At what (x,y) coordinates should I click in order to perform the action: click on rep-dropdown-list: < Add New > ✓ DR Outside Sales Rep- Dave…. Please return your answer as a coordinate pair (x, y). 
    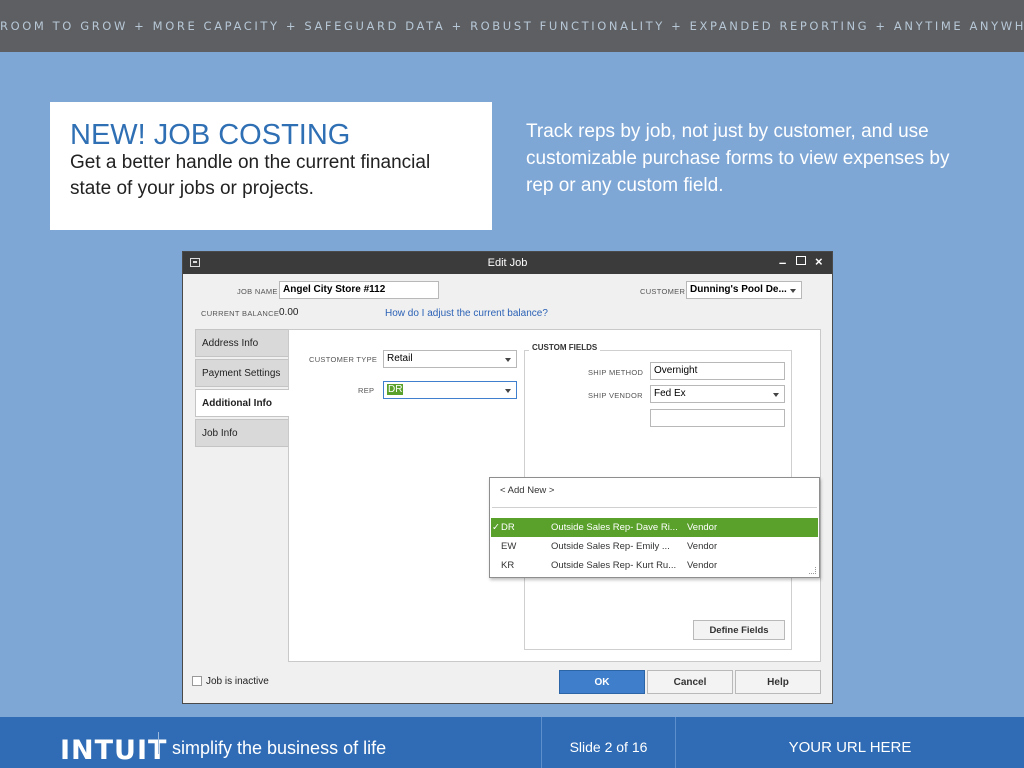
    Looking at the image, I should click on (654, 527).